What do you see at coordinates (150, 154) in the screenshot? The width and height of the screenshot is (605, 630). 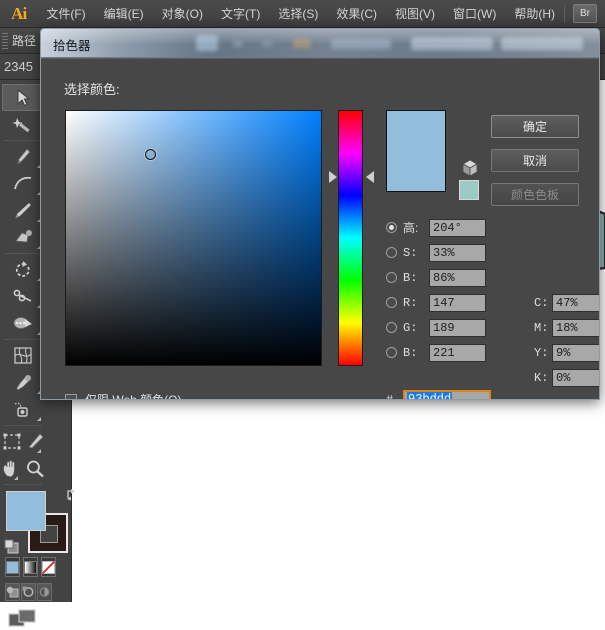 I see `color-field-marker` at bounding box center [150, 154].